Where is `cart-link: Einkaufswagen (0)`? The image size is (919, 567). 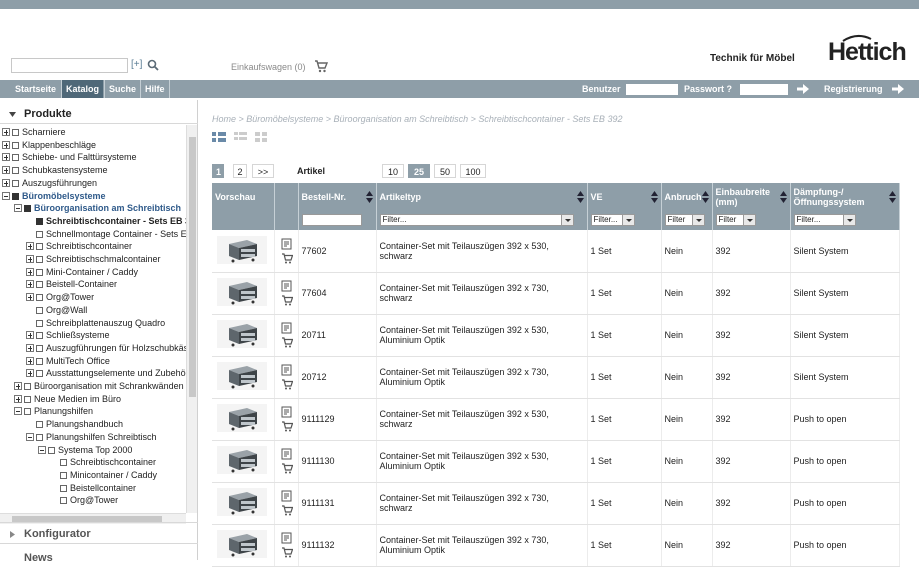 cart-link: Einkaufswagen (0) is located at coordinates (268, 67).